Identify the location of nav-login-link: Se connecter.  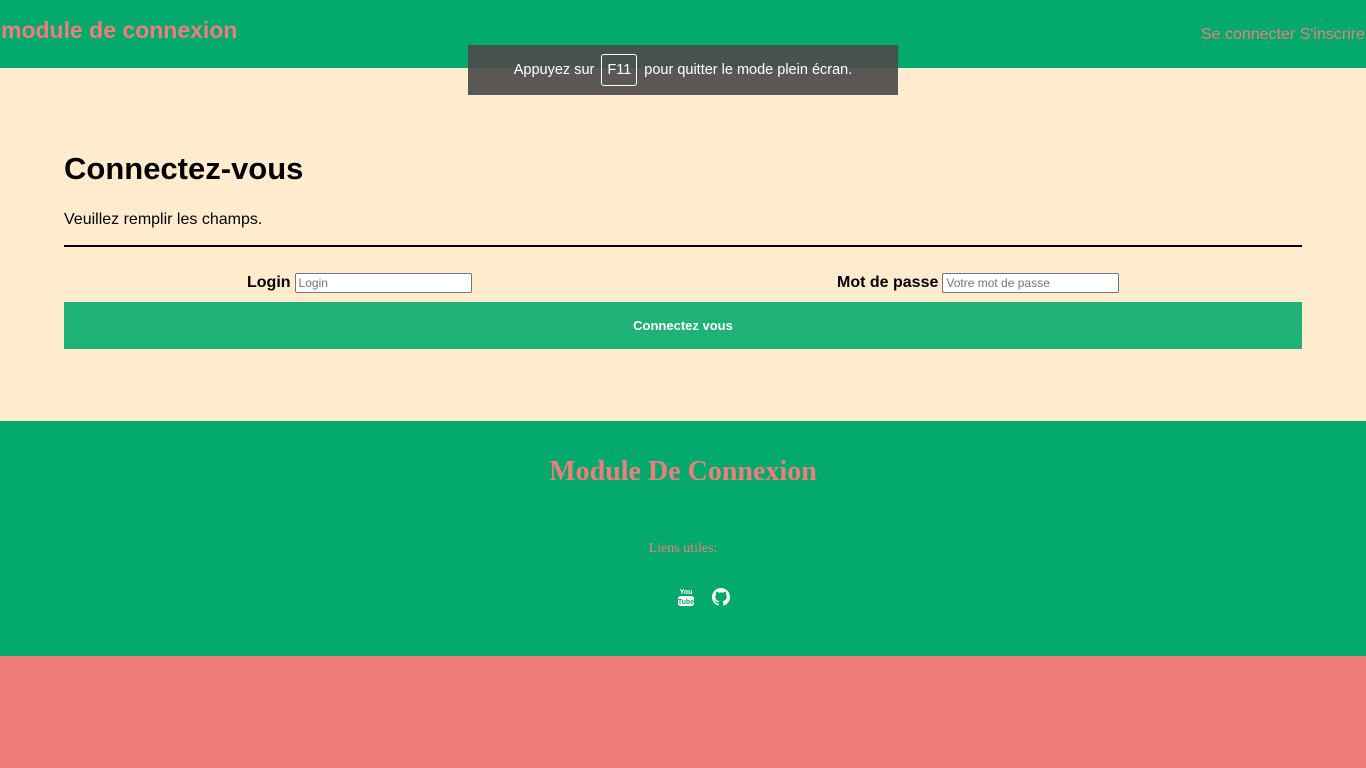
(1248, 34).